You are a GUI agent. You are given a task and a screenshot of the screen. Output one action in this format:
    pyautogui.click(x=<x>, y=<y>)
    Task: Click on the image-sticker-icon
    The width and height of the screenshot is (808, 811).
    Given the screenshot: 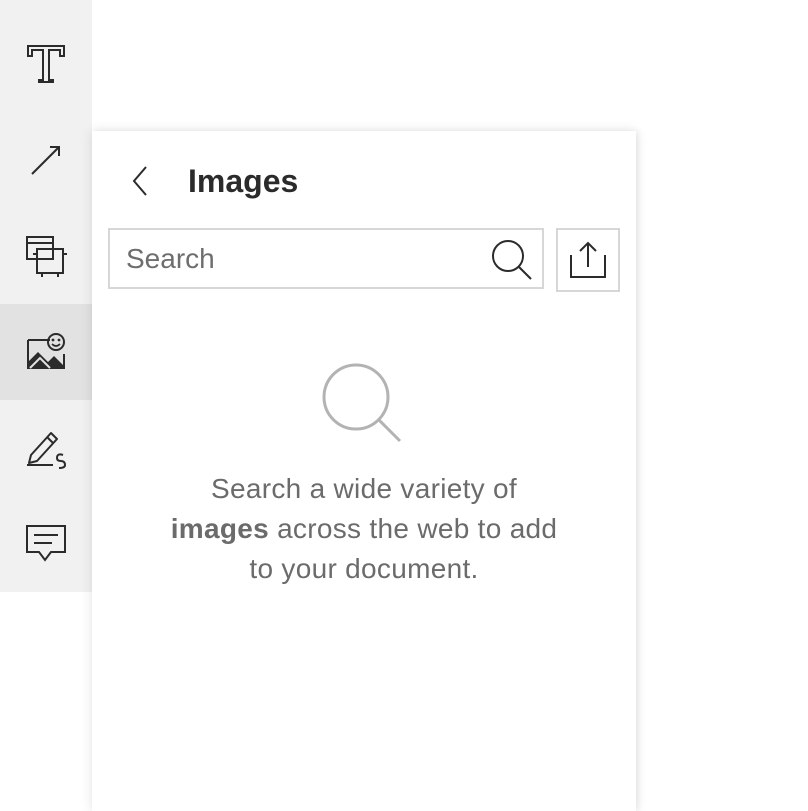 What is the action you would take?
    pyautogui.click(x=46, y=351)
    